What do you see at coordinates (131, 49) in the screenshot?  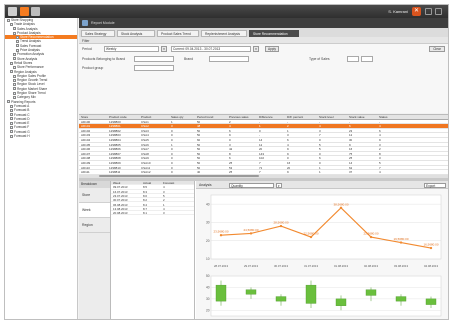 I see `period-select: Weekly` at bounding box center [131, 49].